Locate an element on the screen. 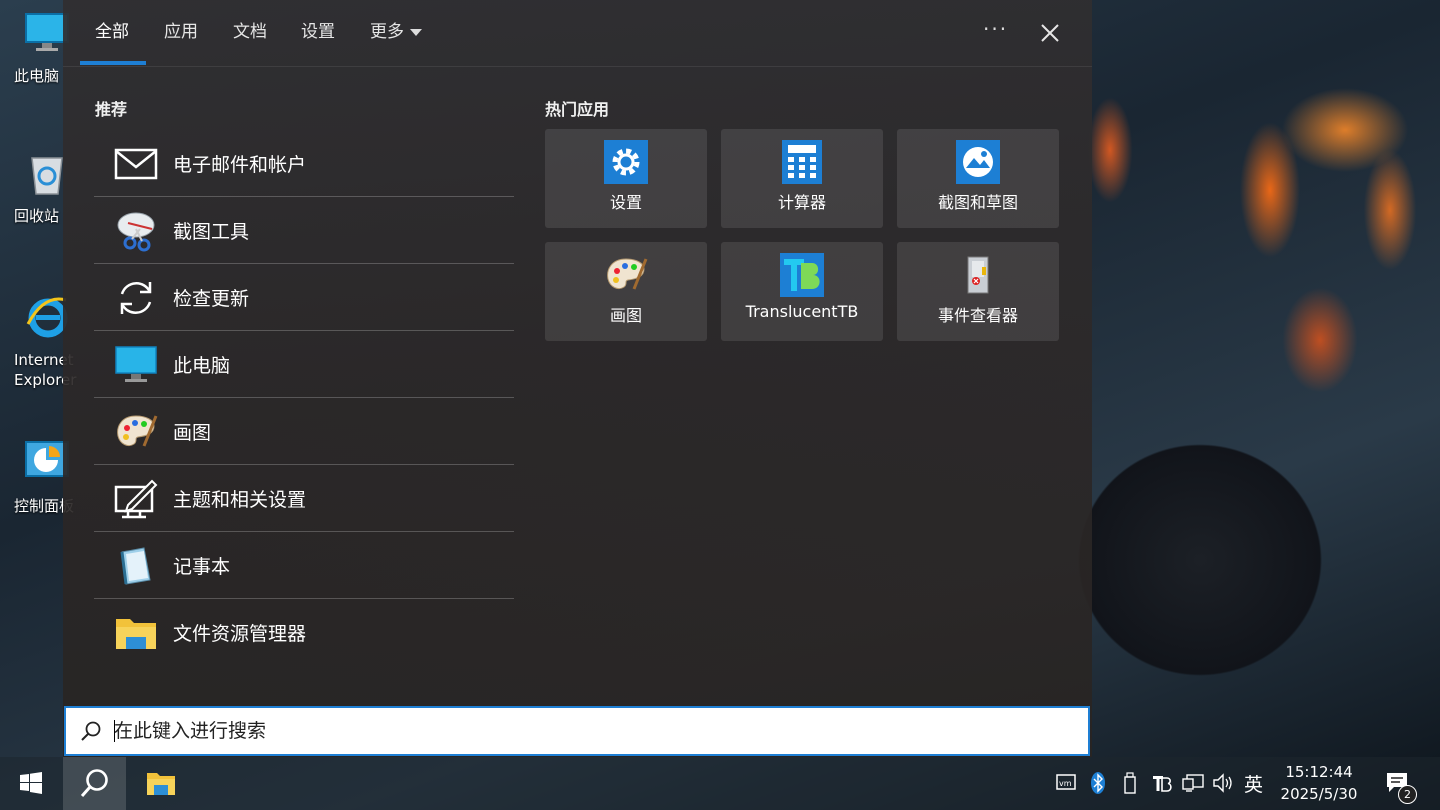 Image resolution: width=1440 pixels, height=810 pixels. list-item-label: 文件资源管理器 is located at coordinates (240, 634).